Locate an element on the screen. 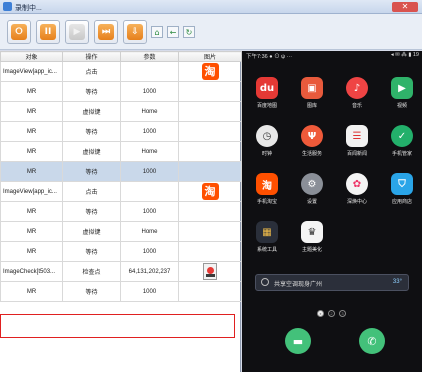  flower-icon: ✿ is located at coordinates (357, 184).